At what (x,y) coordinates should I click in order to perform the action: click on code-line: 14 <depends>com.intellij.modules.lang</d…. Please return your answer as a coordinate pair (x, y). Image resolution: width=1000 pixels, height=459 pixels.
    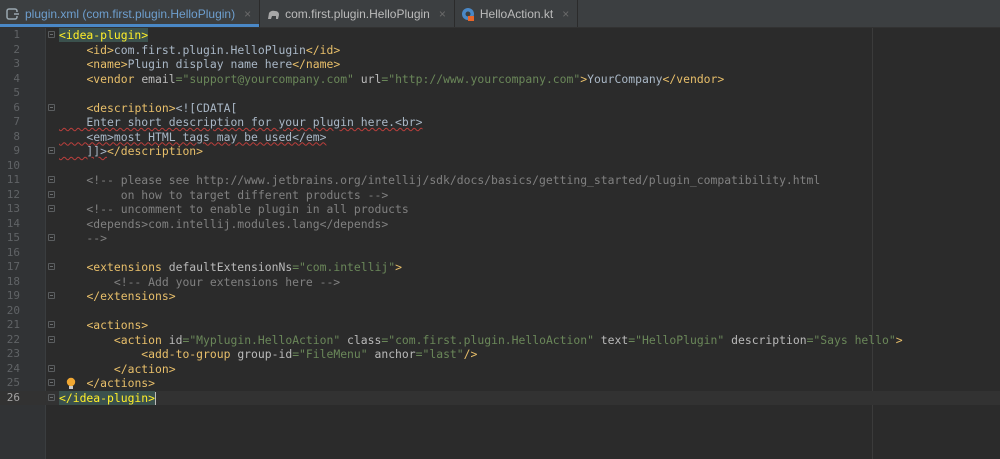
    Looking at the image, I should click on (500, 224).